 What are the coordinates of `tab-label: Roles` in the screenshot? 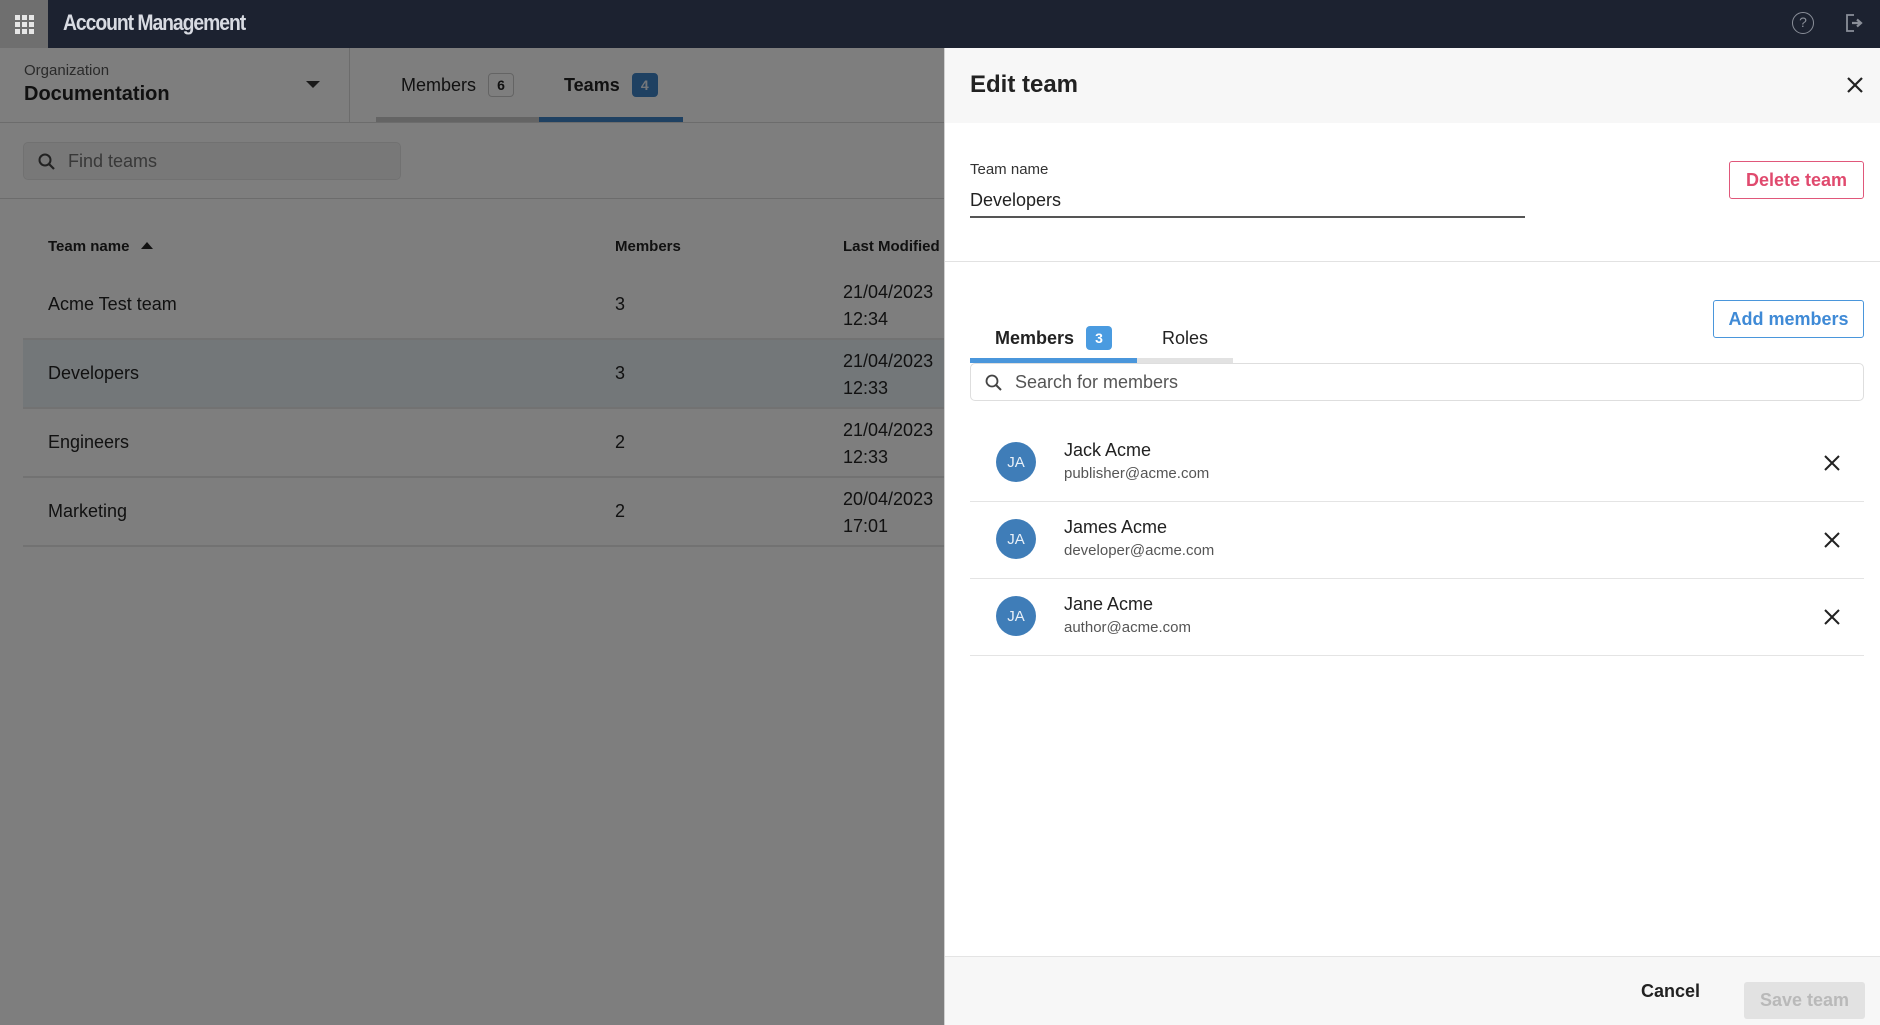 It's located at (1185, 338).